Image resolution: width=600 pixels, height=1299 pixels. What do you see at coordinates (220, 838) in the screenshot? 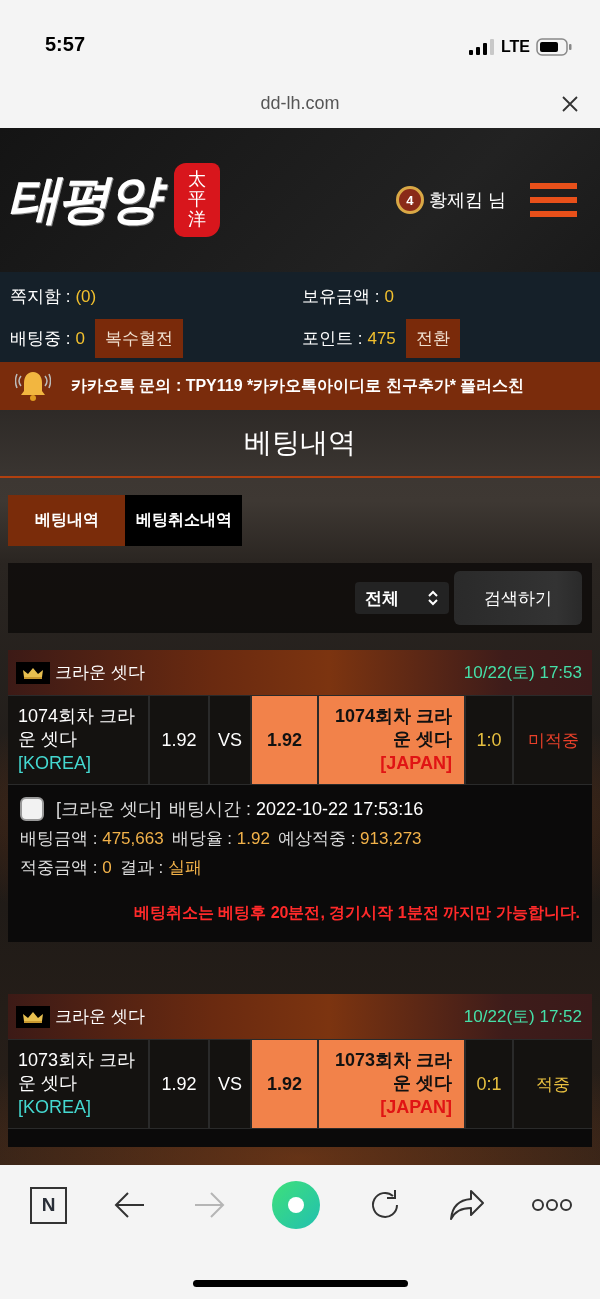
I see `info-field: 배당율 : 1.92` at bounding box center [220, 838].